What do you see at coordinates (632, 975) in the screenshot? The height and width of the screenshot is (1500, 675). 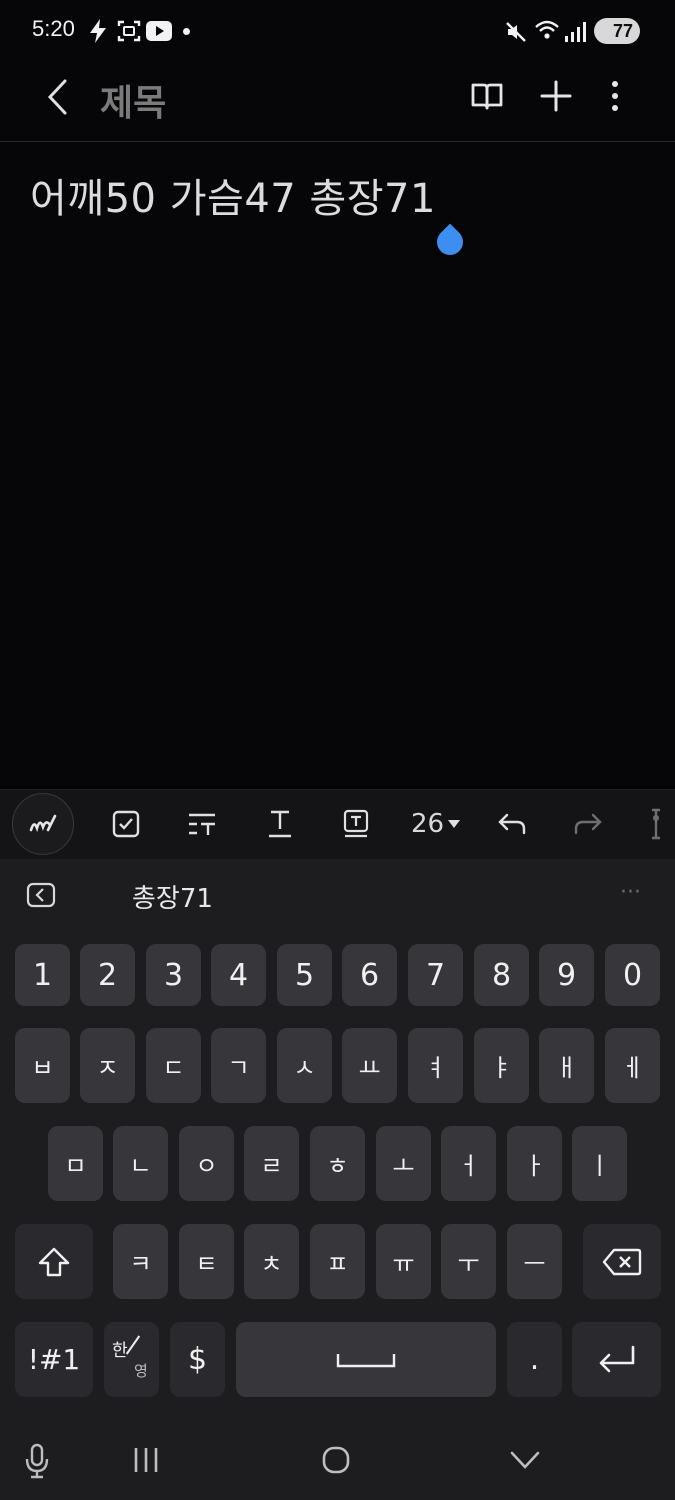 I see `key-0: 0` at bounding box center [632, 975].